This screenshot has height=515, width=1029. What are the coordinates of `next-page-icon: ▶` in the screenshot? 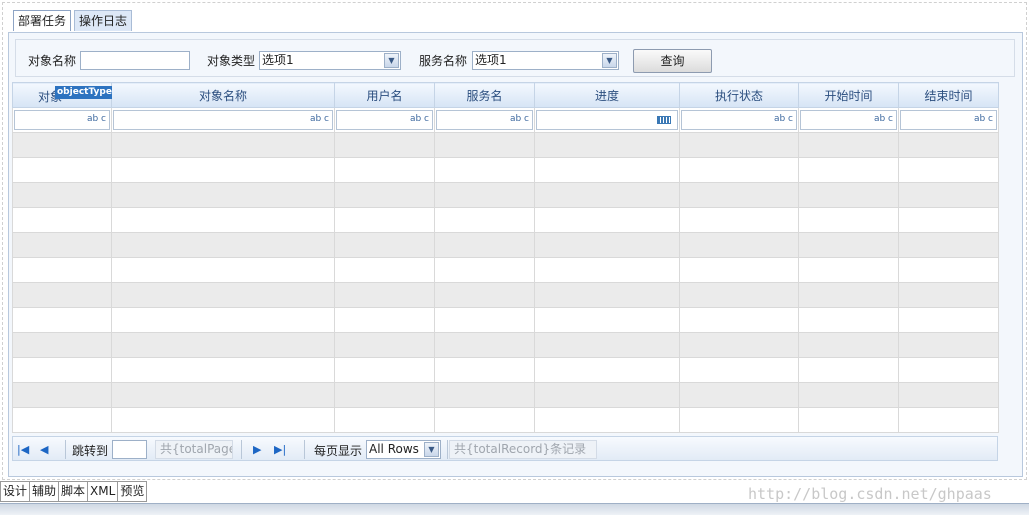 It's located at (257, 449).